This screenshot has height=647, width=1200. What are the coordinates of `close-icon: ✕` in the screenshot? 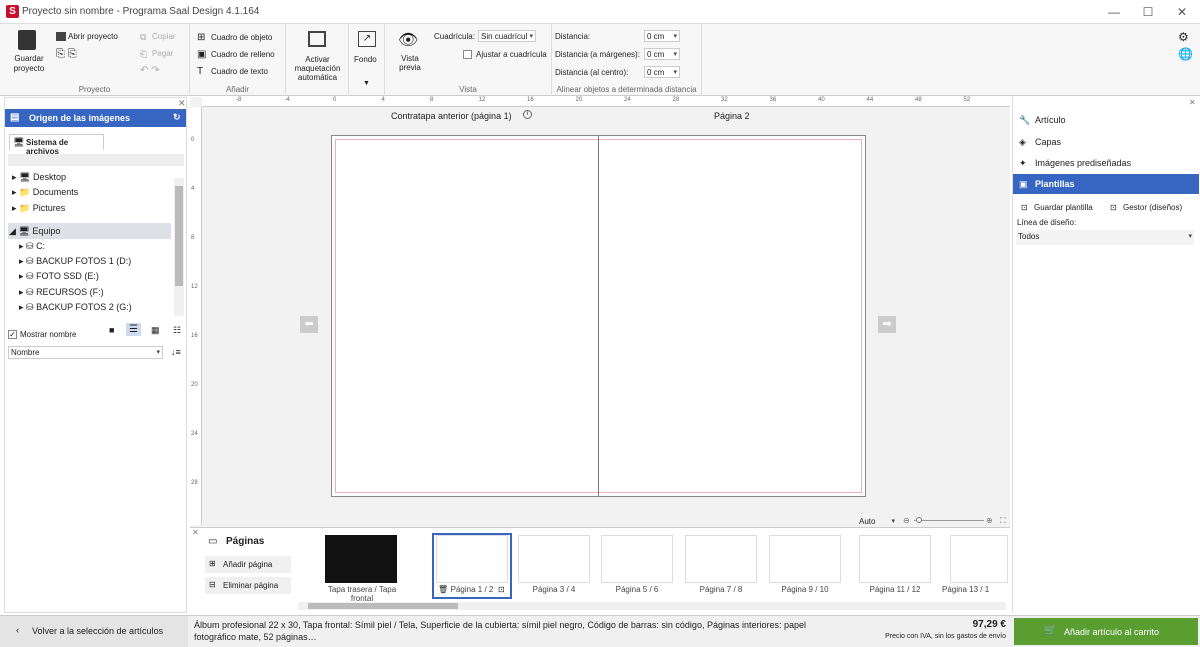 It's located at (1182, 12).